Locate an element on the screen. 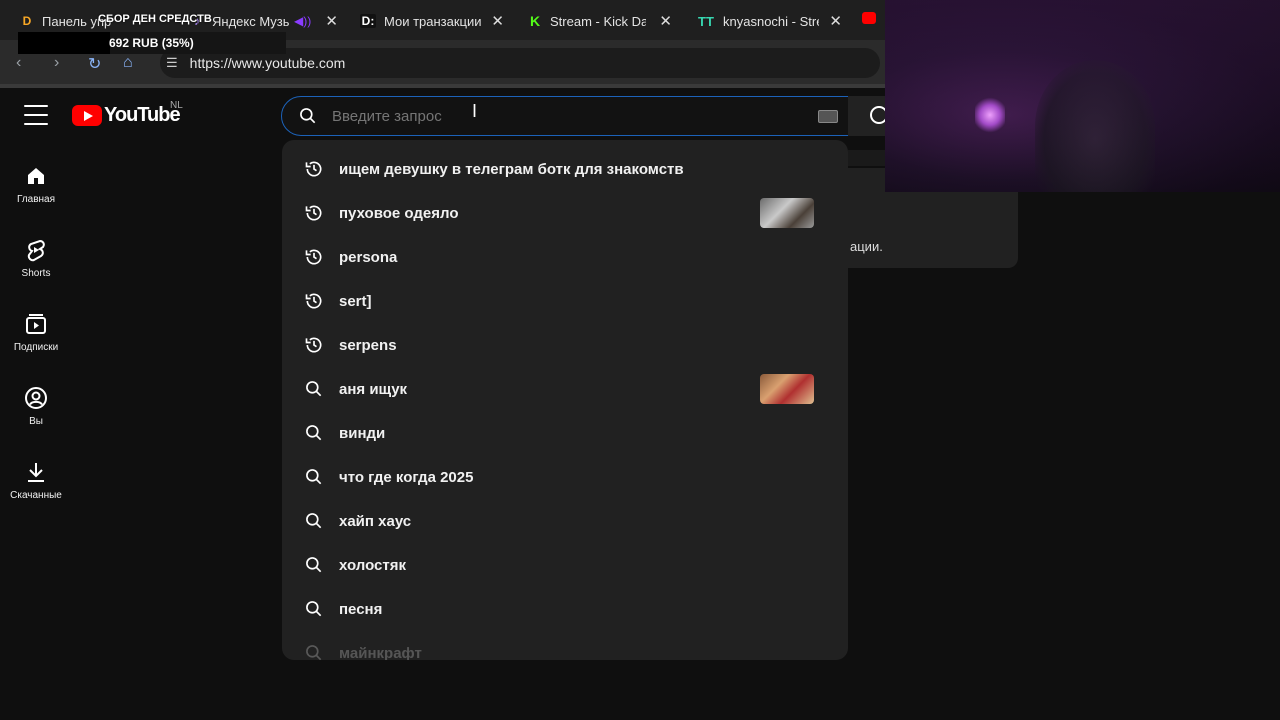  download-icon is located at coordinates (36, 472).